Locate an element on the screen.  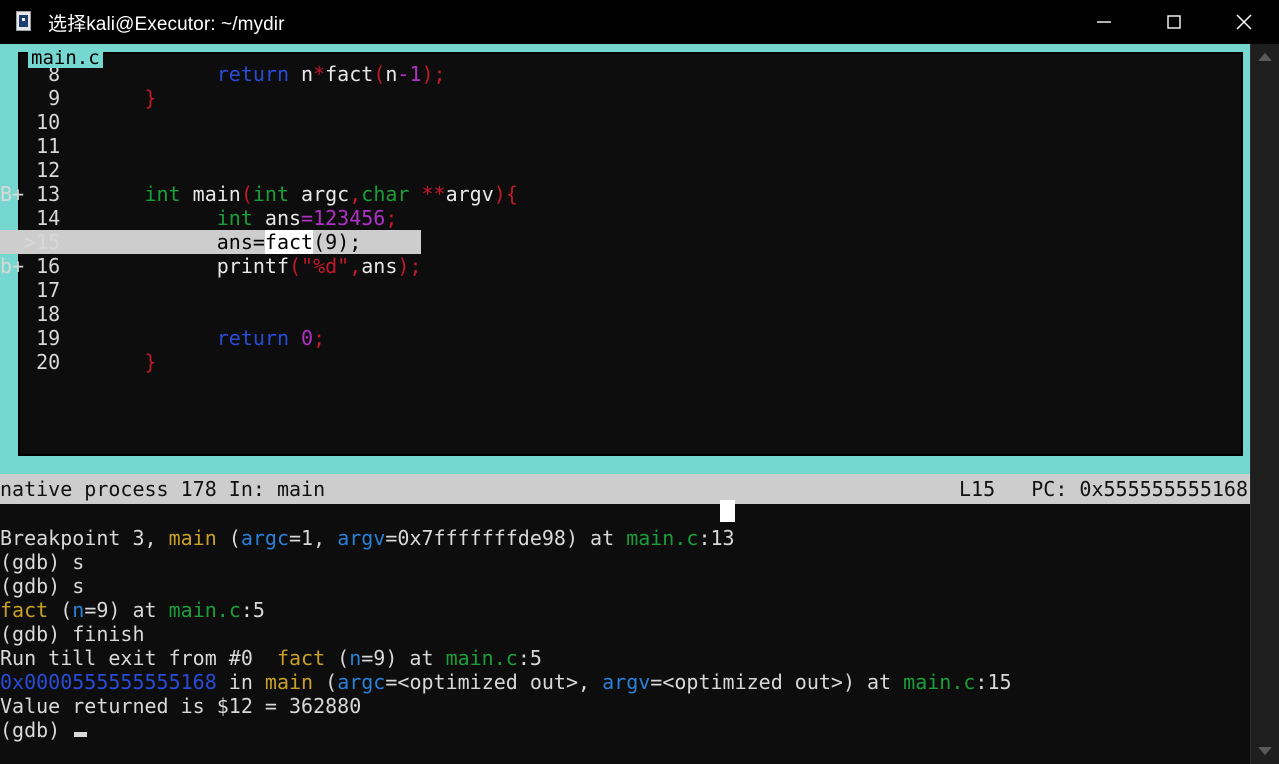
code-token: ans is located at coordinates (379, 266).